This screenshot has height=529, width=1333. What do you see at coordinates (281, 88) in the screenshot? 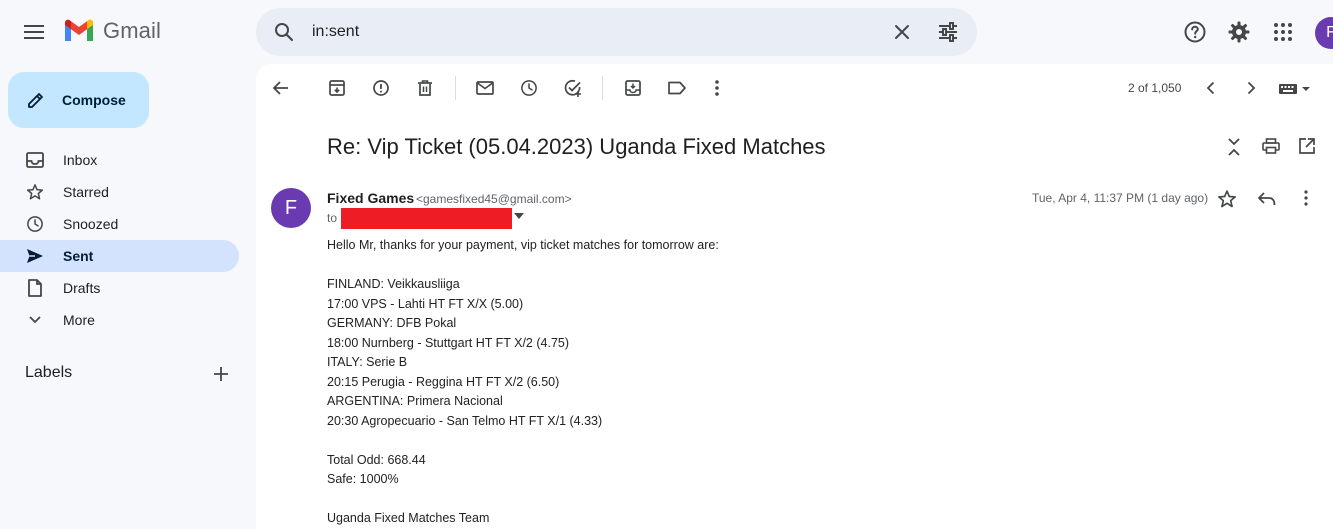
I see `back-arrow-icon` at bounding box center [281, 88].